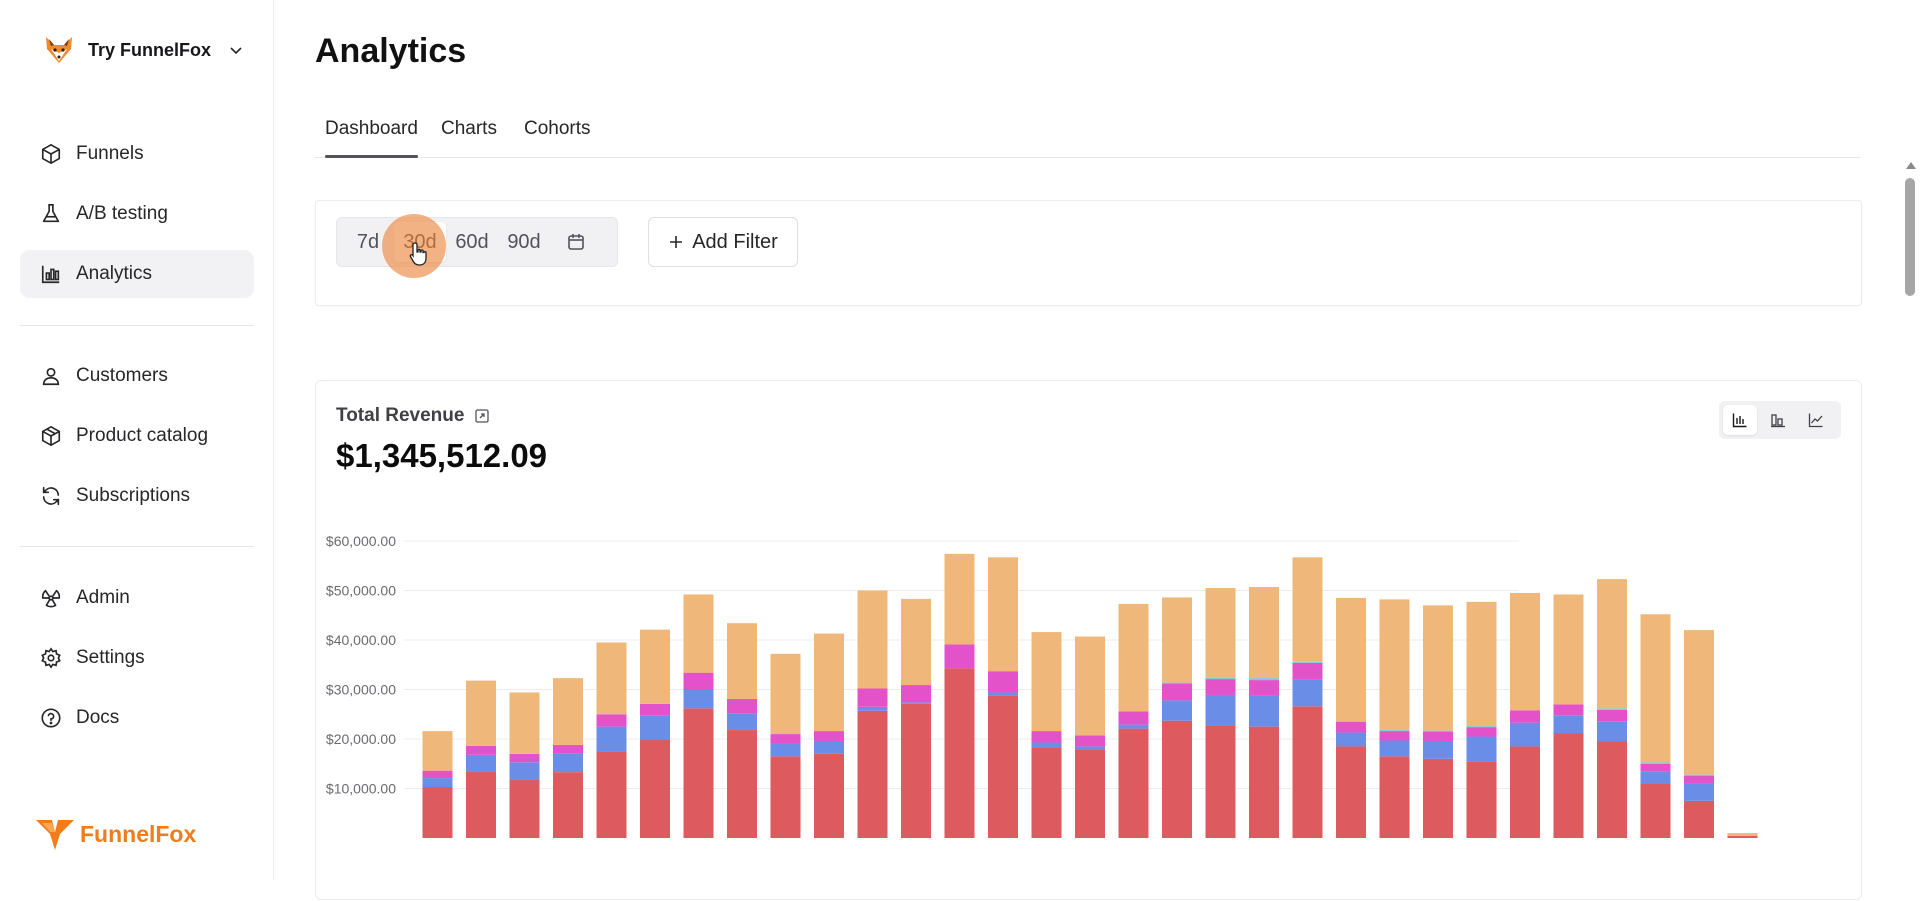 The image size is (1920, 901). What do you see at coordinates (1816, 420) in the screenshot?
I see `line-chart-view-button` at bounding box center [1816, 420].